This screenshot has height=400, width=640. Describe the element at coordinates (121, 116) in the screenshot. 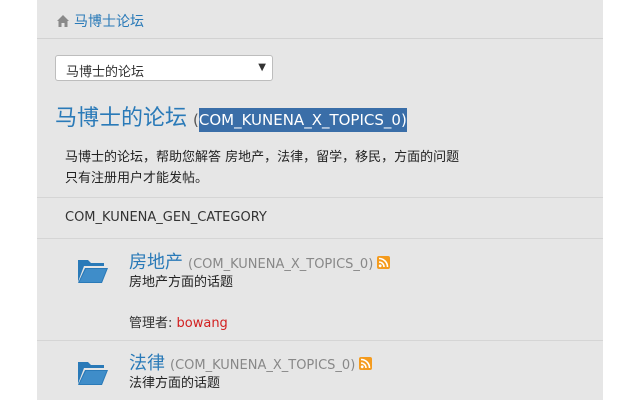

I see `forum-title: 马博士的论坛` at that location.